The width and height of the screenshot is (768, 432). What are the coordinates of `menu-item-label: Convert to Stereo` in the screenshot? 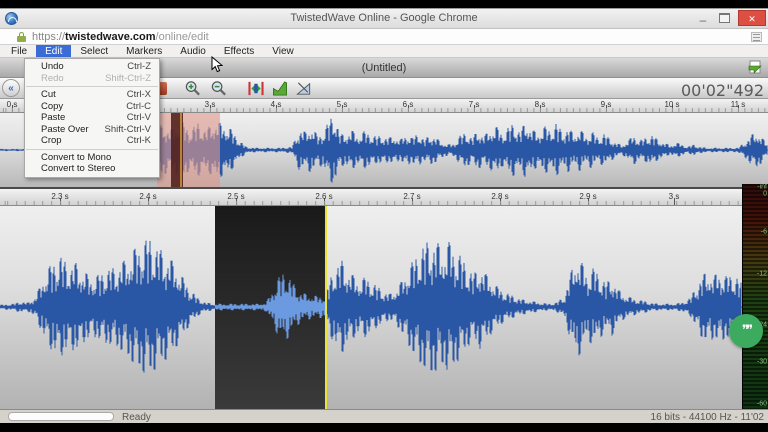 It's located at (78, 168).